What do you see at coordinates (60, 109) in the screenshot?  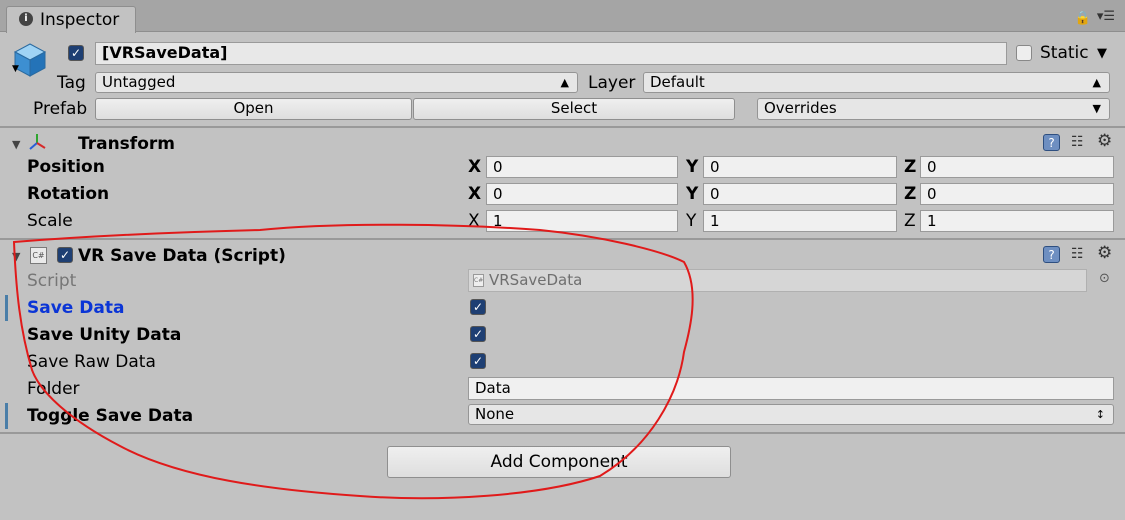 I see `prefab-label: Prefab` at bounding box center [60, 109].